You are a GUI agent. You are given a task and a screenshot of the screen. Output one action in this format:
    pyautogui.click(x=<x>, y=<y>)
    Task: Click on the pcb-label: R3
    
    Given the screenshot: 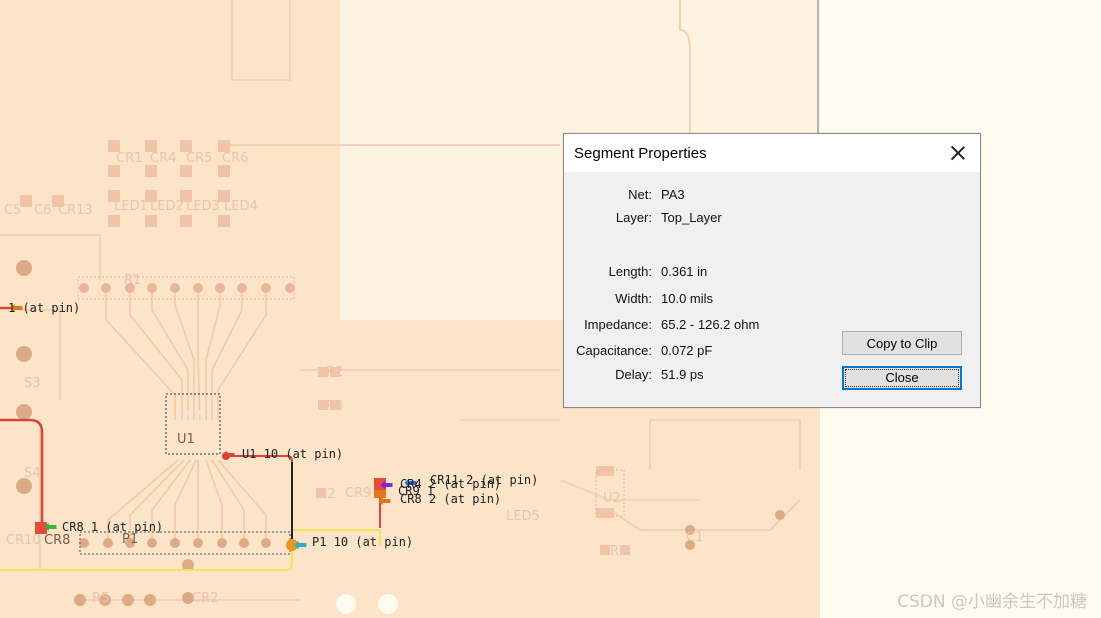 What is the action you would take?
    pyautogui.click(x=334, y=406)
    